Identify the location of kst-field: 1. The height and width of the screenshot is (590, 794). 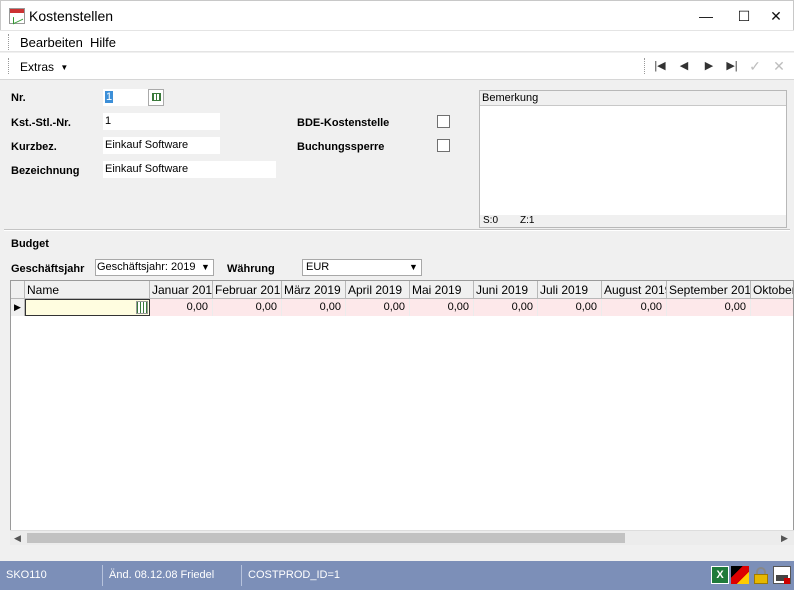
(161, 121).